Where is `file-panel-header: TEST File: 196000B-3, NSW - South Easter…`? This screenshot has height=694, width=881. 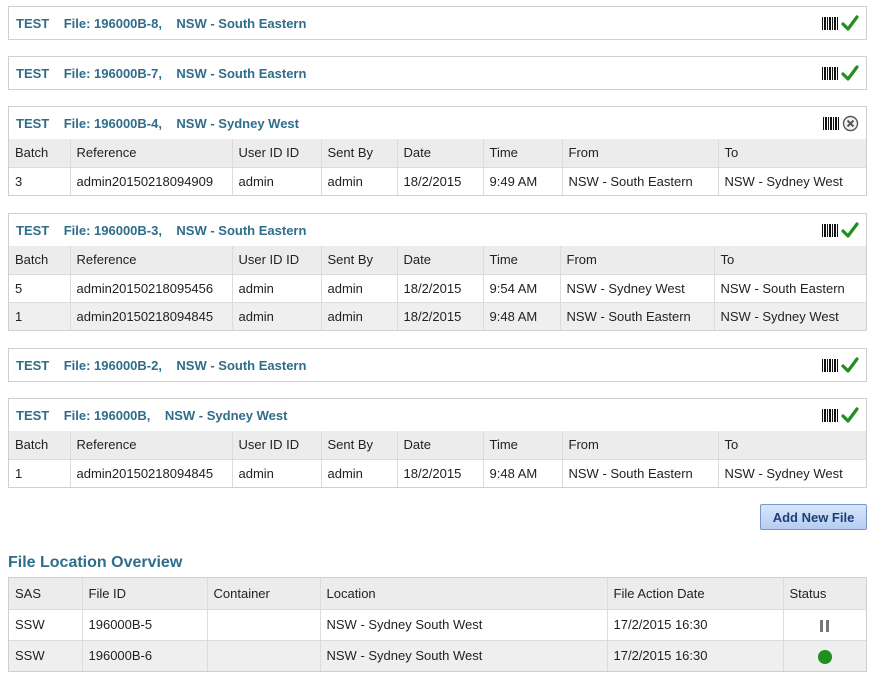
file-panel-header: TEST File: 196000B-3, NSW - South Easter… is located at coordinates (437, 230).